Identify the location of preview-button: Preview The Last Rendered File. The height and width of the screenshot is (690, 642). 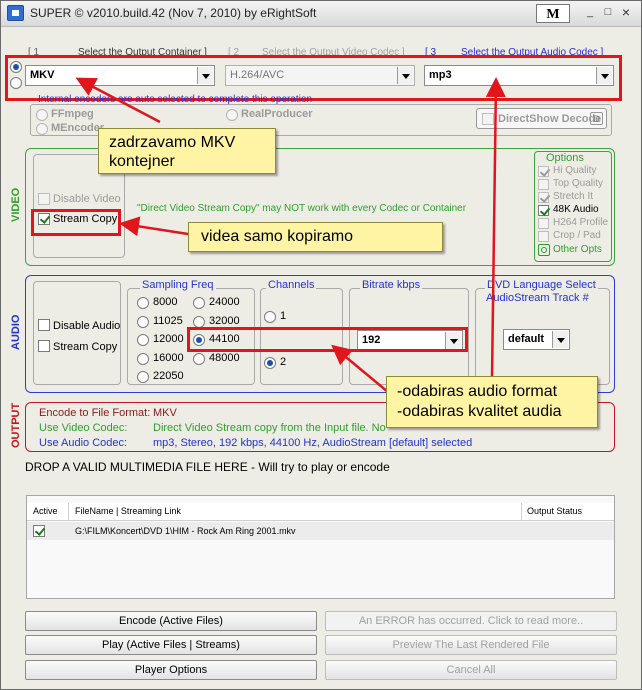
(471, 645).